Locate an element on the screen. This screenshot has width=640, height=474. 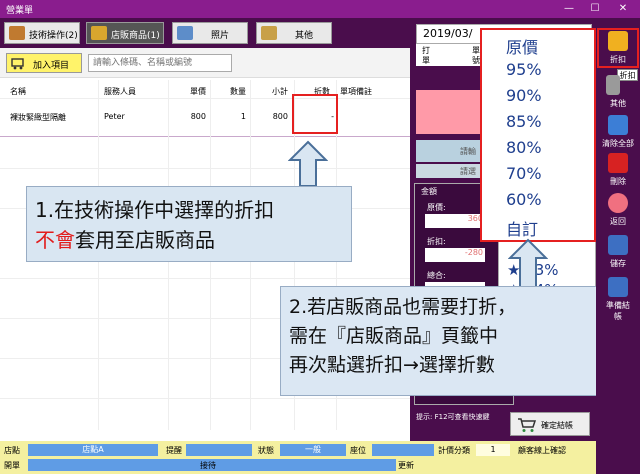
info-label-2: 單 is located at coordinates (426, 60).